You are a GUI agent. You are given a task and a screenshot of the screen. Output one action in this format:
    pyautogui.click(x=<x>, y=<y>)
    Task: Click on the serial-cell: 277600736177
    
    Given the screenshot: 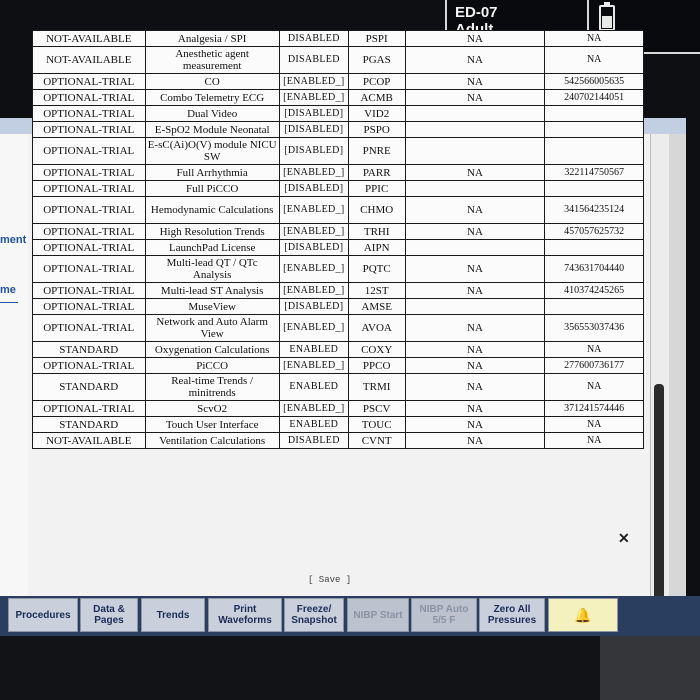 What is the action you would take?
    pyautogui.click(x=594, y=365)
    